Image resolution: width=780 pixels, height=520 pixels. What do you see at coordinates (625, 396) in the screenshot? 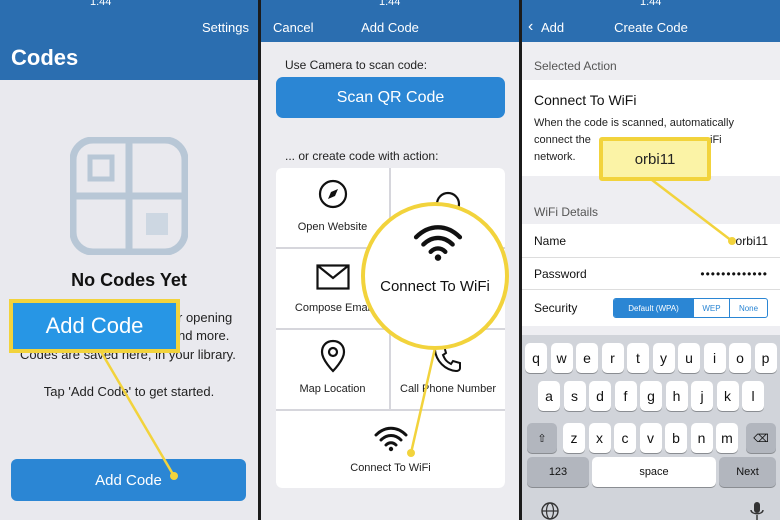
I see `key-f: f` at bounding box center [625, 396].